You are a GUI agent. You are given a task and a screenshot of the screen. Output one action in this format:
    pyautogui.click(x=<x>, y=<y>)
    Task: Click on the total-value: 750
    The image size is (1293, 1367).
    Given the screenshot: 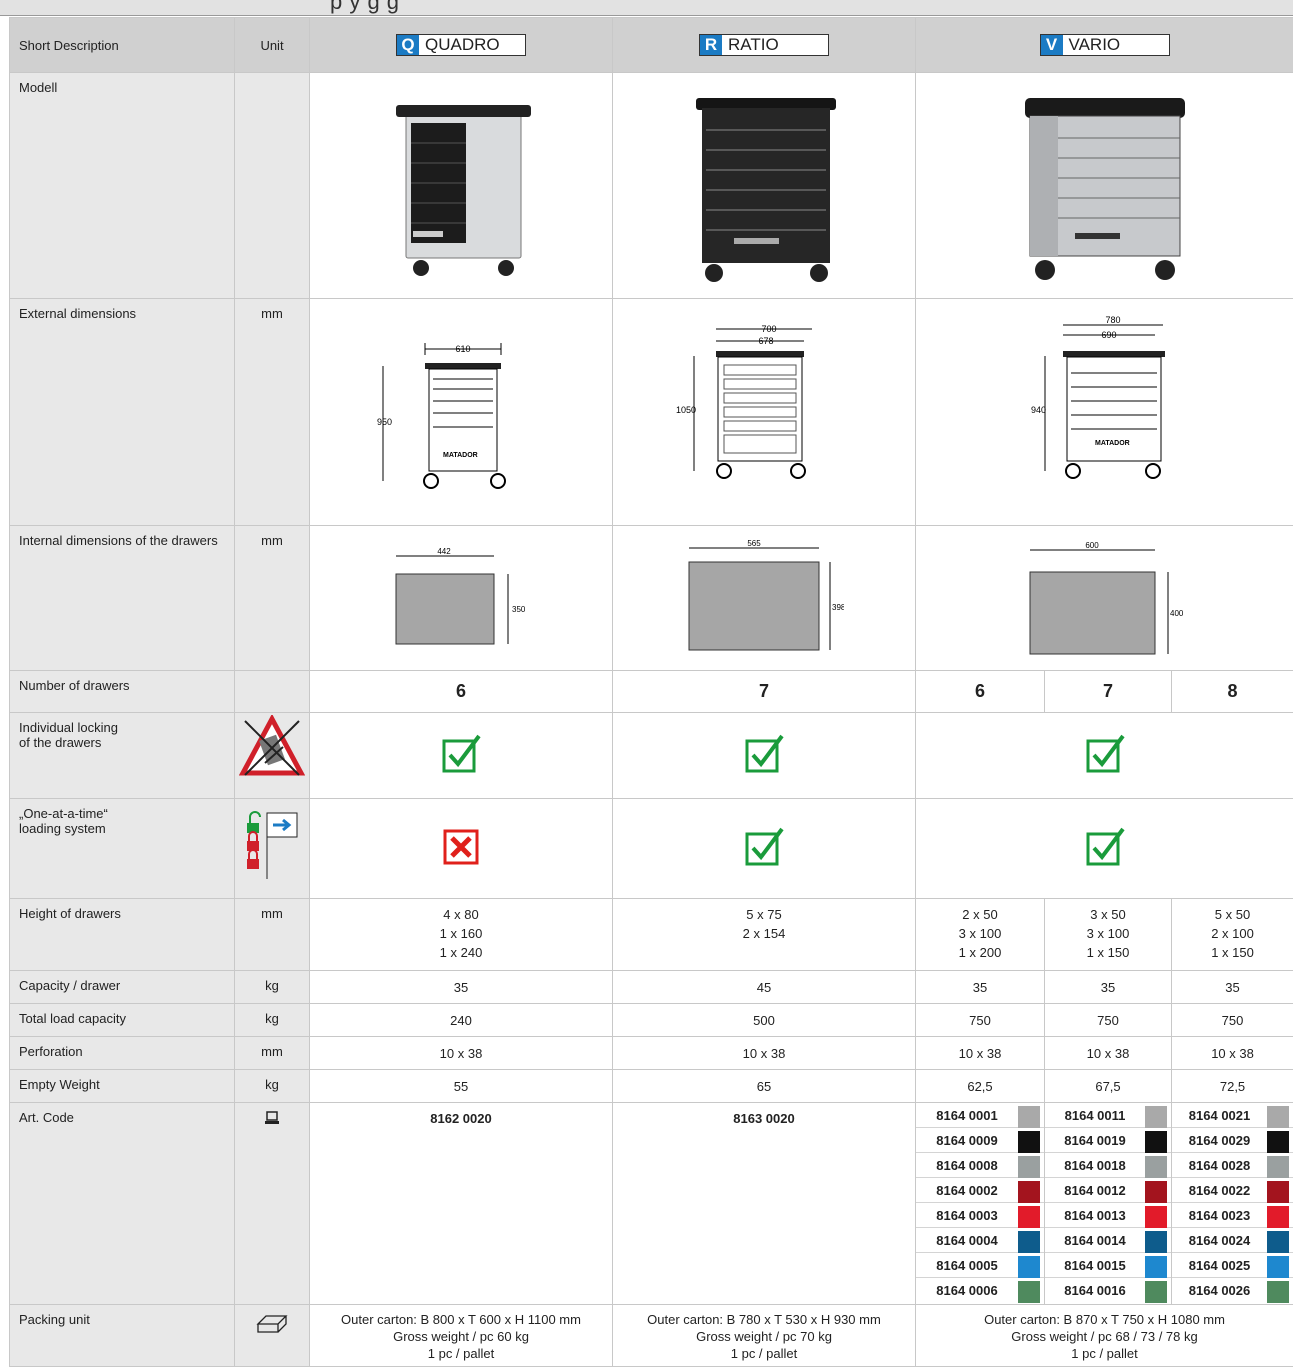 What is the action you would take?
    pyautogui.click(x=980, y=1020)
    